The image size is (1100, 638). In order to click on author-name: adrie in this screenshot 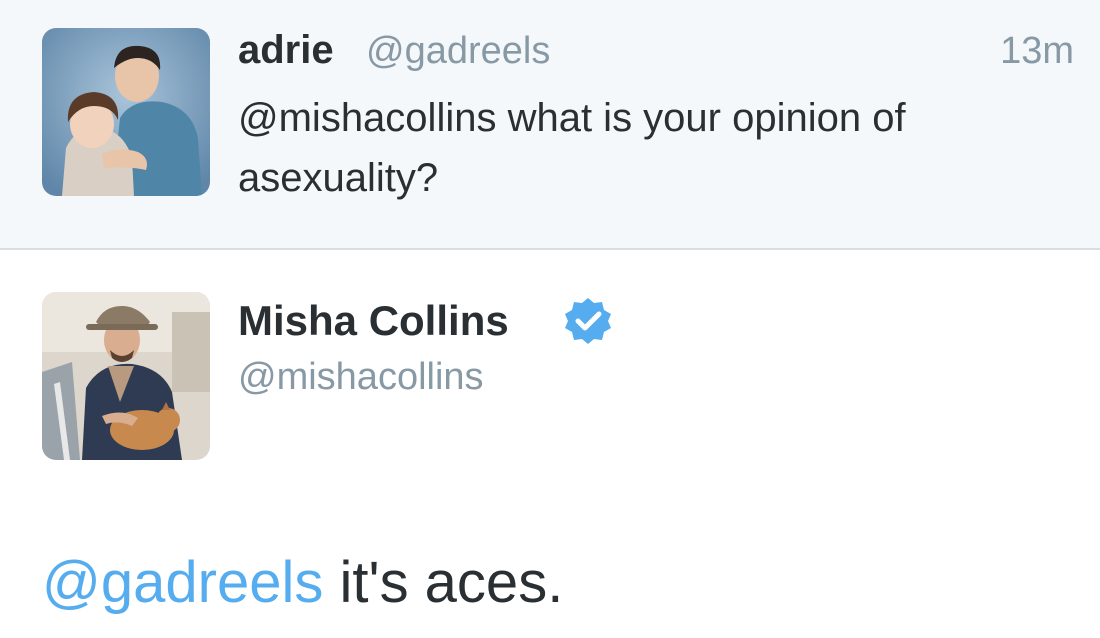, I will do `click(286, 50)`.